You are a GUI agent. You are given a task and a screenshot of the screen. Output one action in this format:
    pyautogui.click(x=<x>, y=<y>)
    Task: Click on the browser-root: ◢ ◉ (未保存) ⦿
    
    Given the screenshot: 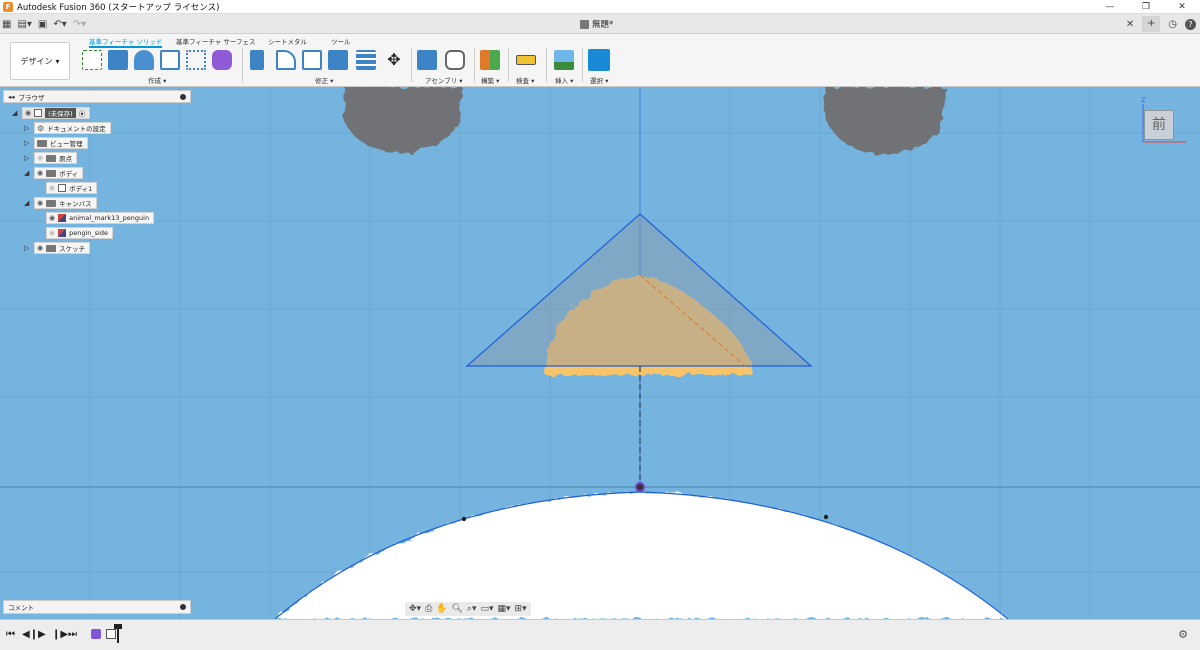 What is the action you would take?
    pyautogui.click(x=51, y=113)
    